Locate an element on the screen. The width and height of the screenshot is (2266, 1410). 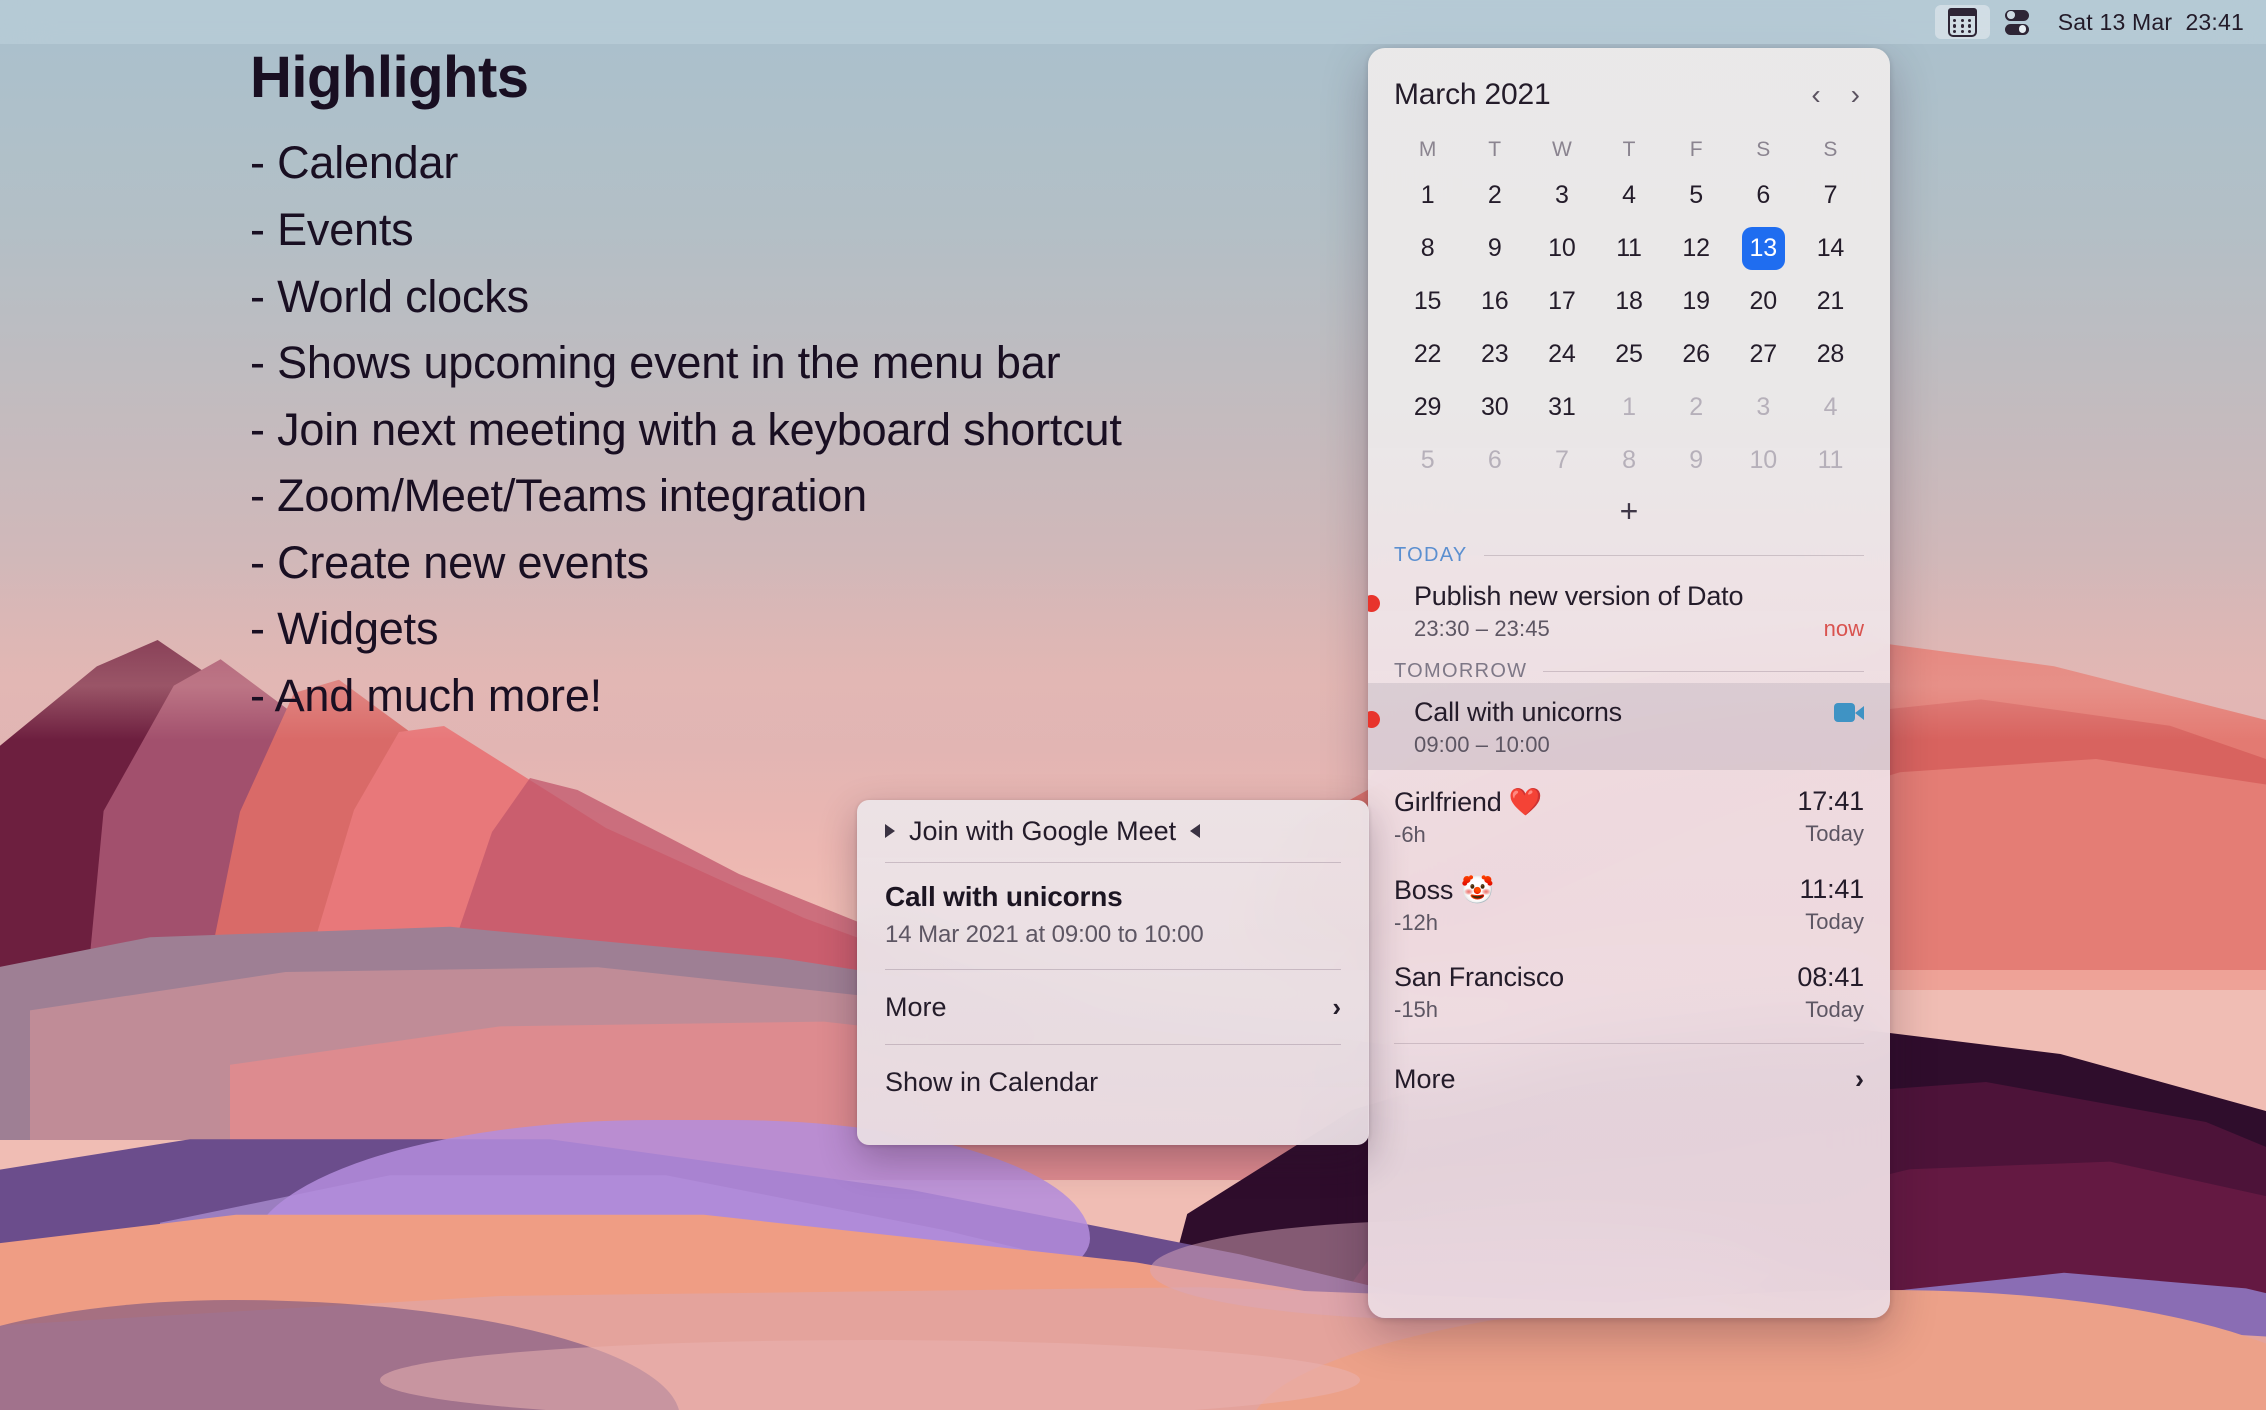
calendar-day-label: 8 is located at coordinates (1427, 248).